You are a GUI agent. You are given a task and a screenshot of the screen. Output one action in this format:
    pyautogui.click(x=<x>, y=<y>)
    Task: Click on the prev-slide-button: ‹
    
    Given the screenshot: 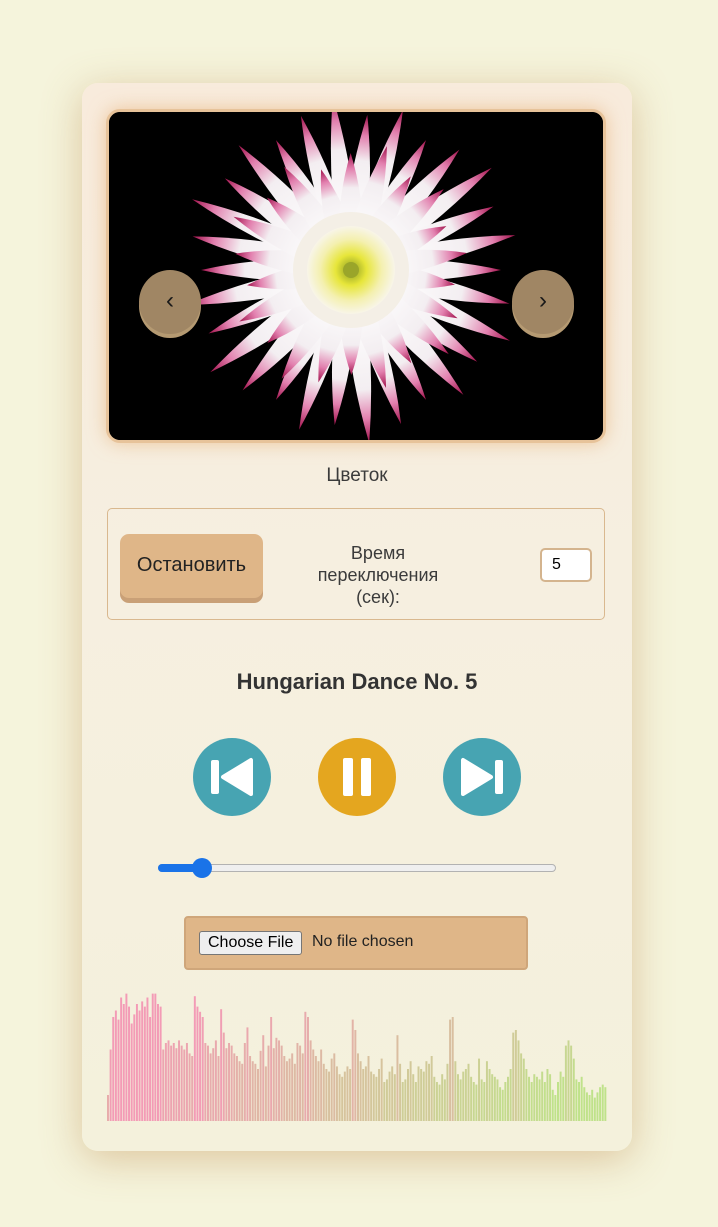 What is the action you would take?
    pyautogui.click(x=170, y=302)
    